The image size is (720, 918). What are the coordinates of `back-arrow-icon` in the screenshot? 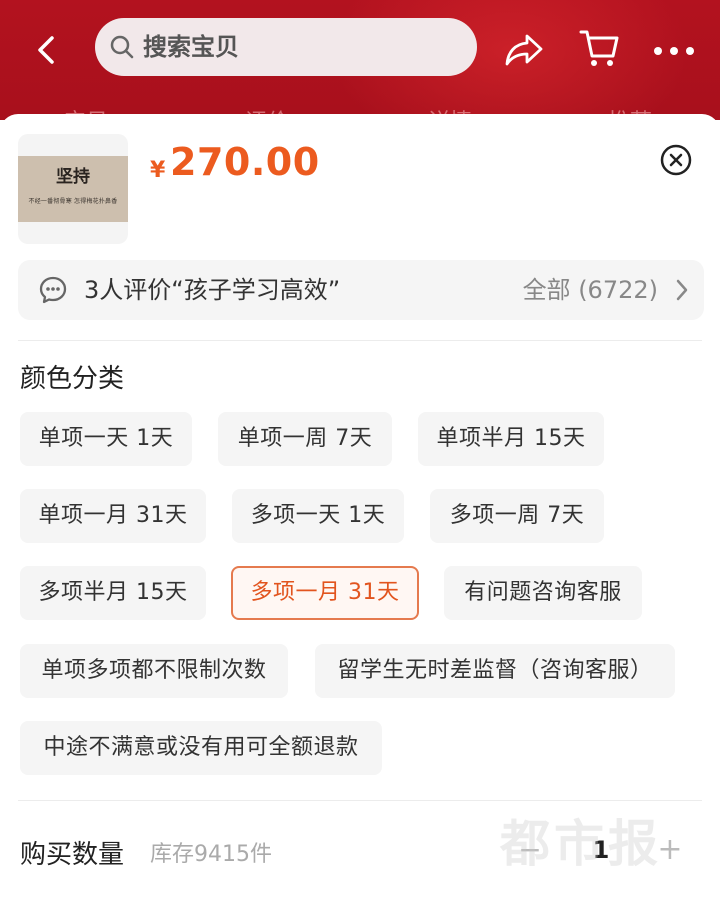 It's located at (46, 50).